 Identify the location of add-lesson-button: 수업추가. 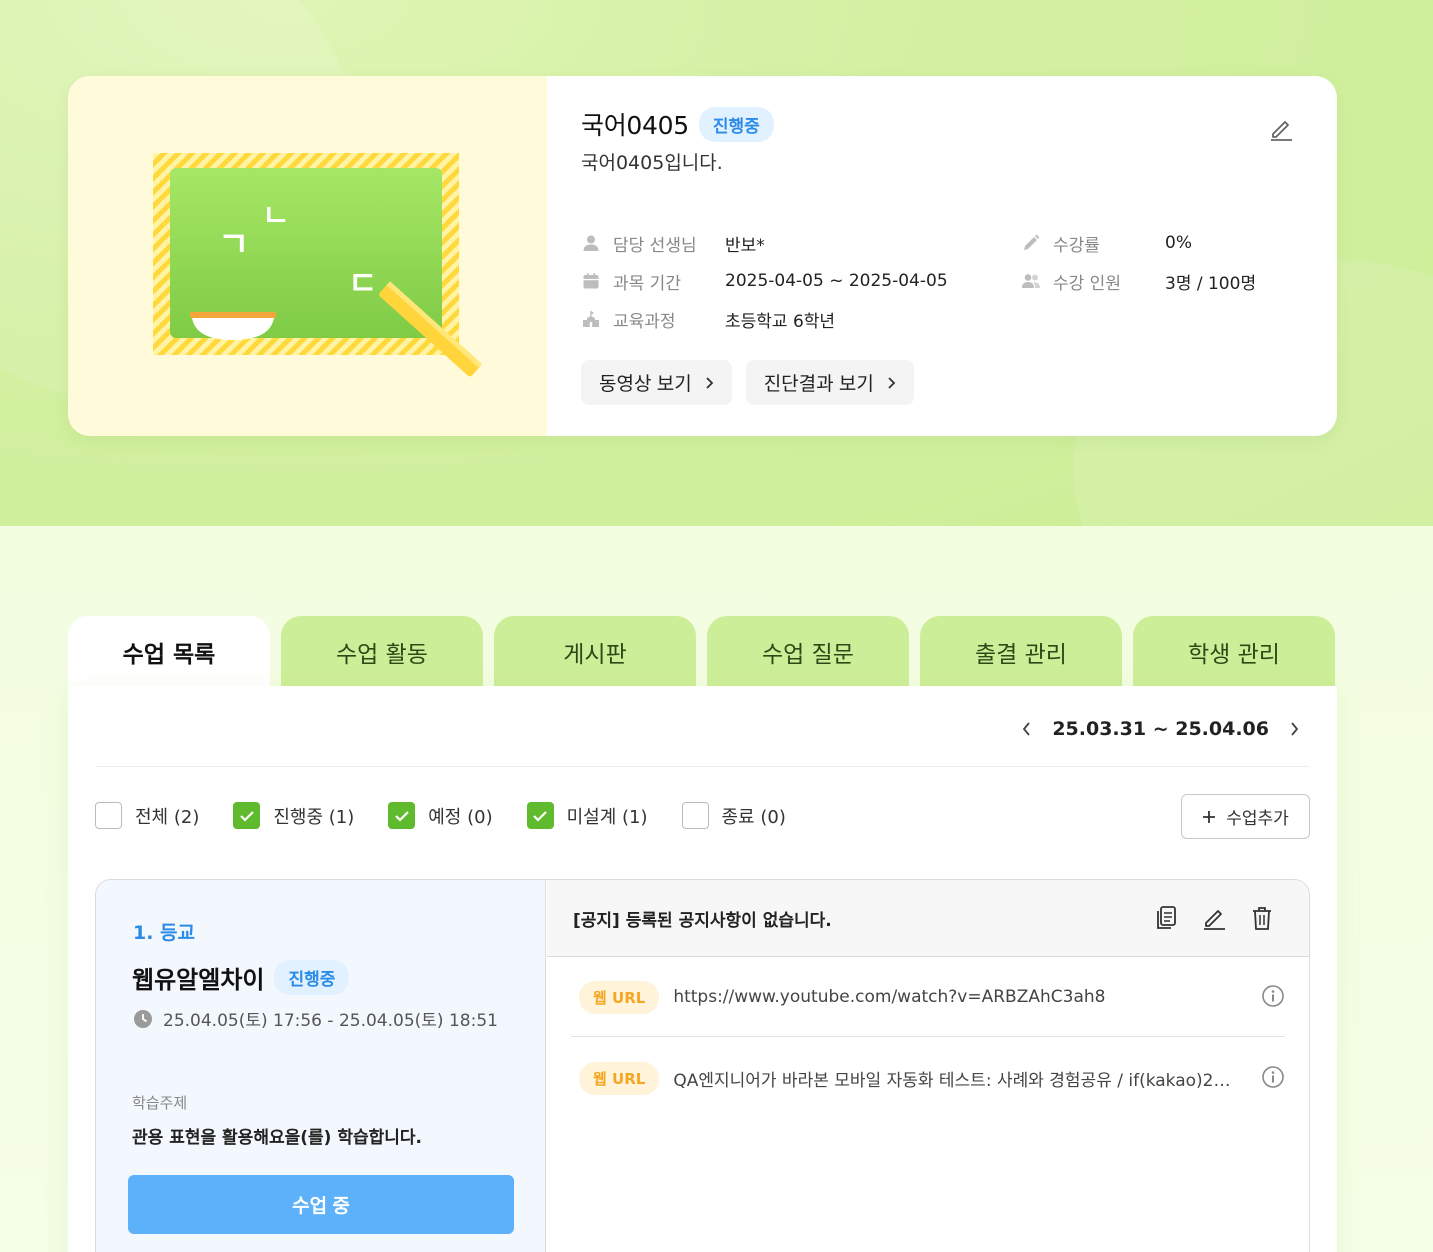
(1245, 816).